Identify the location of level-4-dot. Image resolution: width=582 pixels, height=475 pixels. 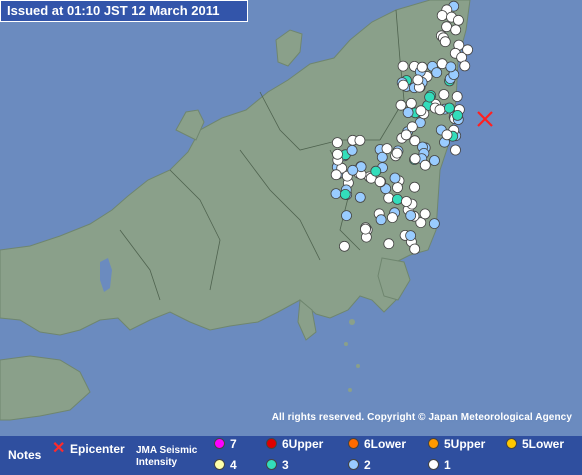
(219, 464).